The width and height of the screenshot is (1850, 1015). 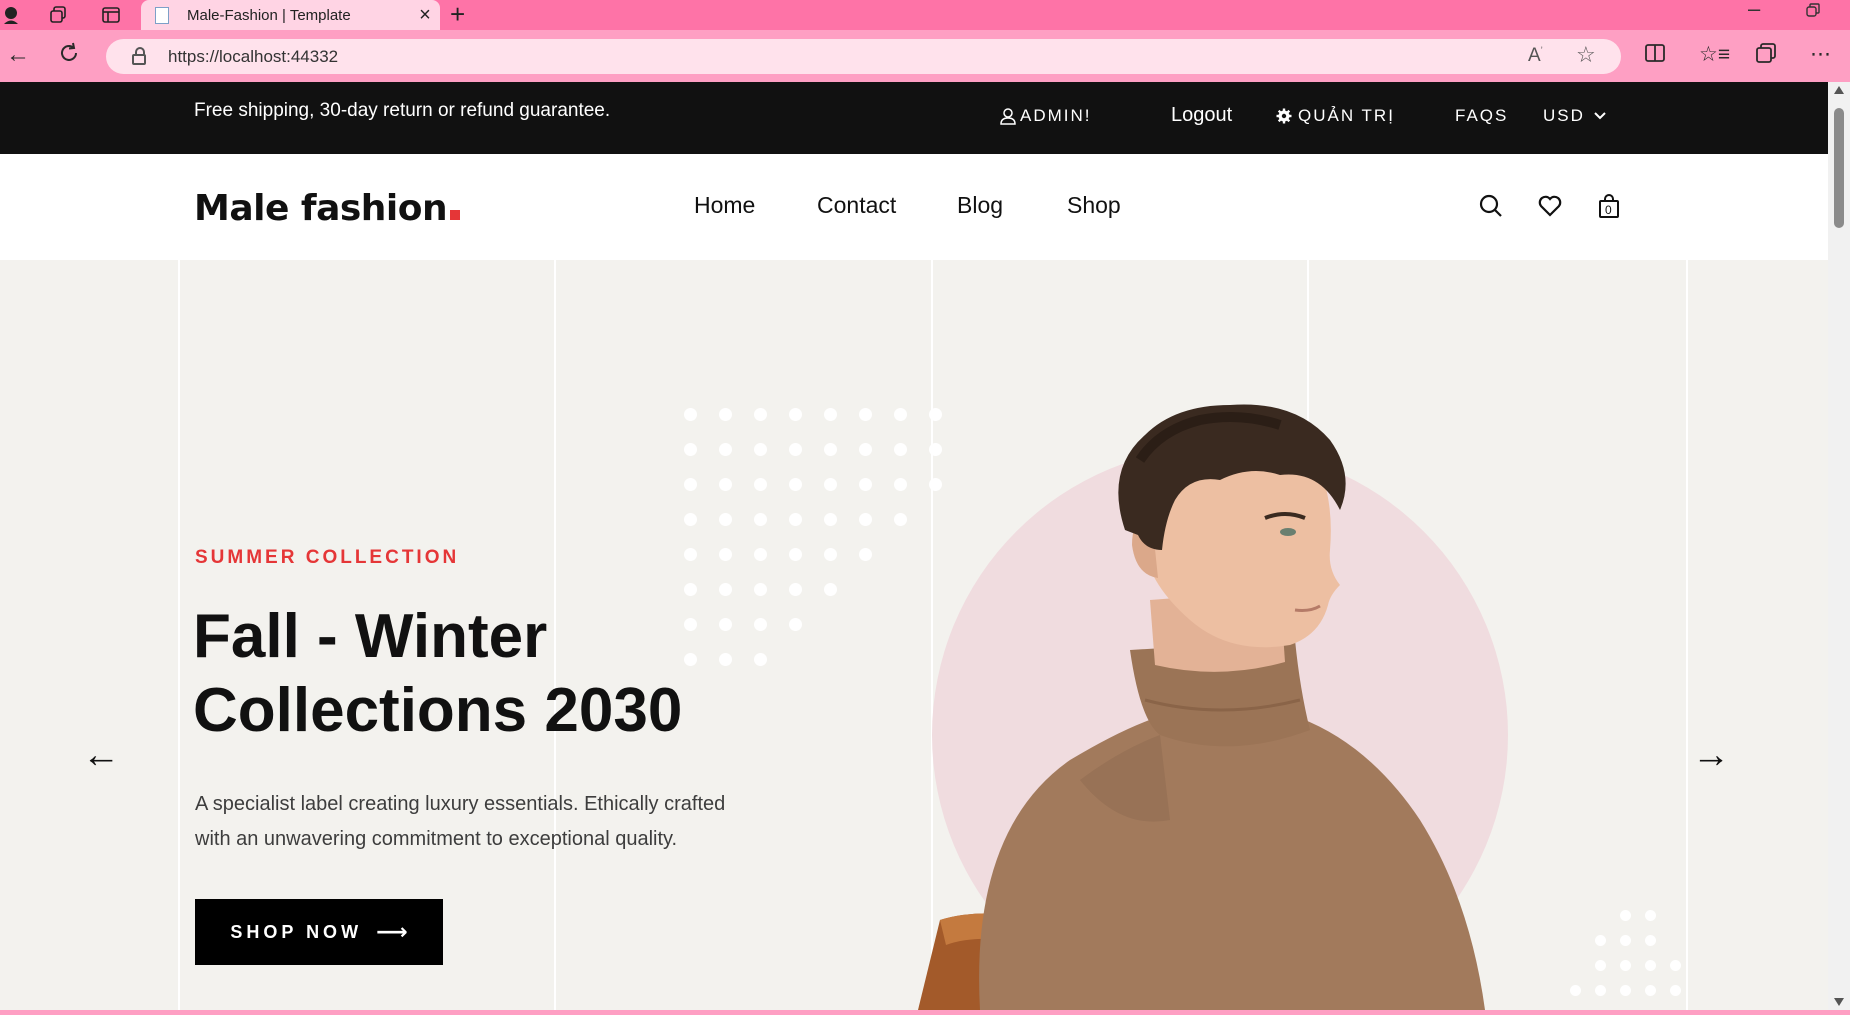 I want to click on shop-now-button: SHOP NOW ⟶, so click(x=319, y=932).